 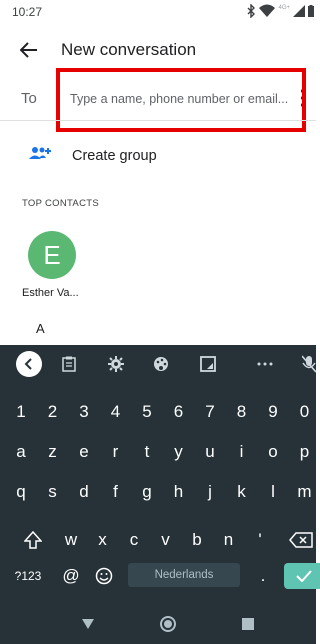 What do you see at coordinates (299, 11) in the screenshot?
I see `signal-icon` at bounding box center [299, 11].